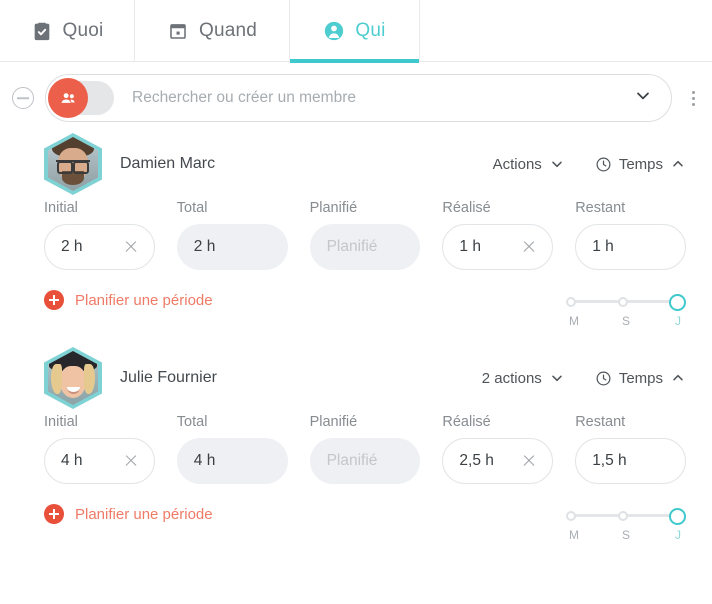 This screenshot has height=604, width=712. I want to click on tab-label: Qui, so click(370, 30).